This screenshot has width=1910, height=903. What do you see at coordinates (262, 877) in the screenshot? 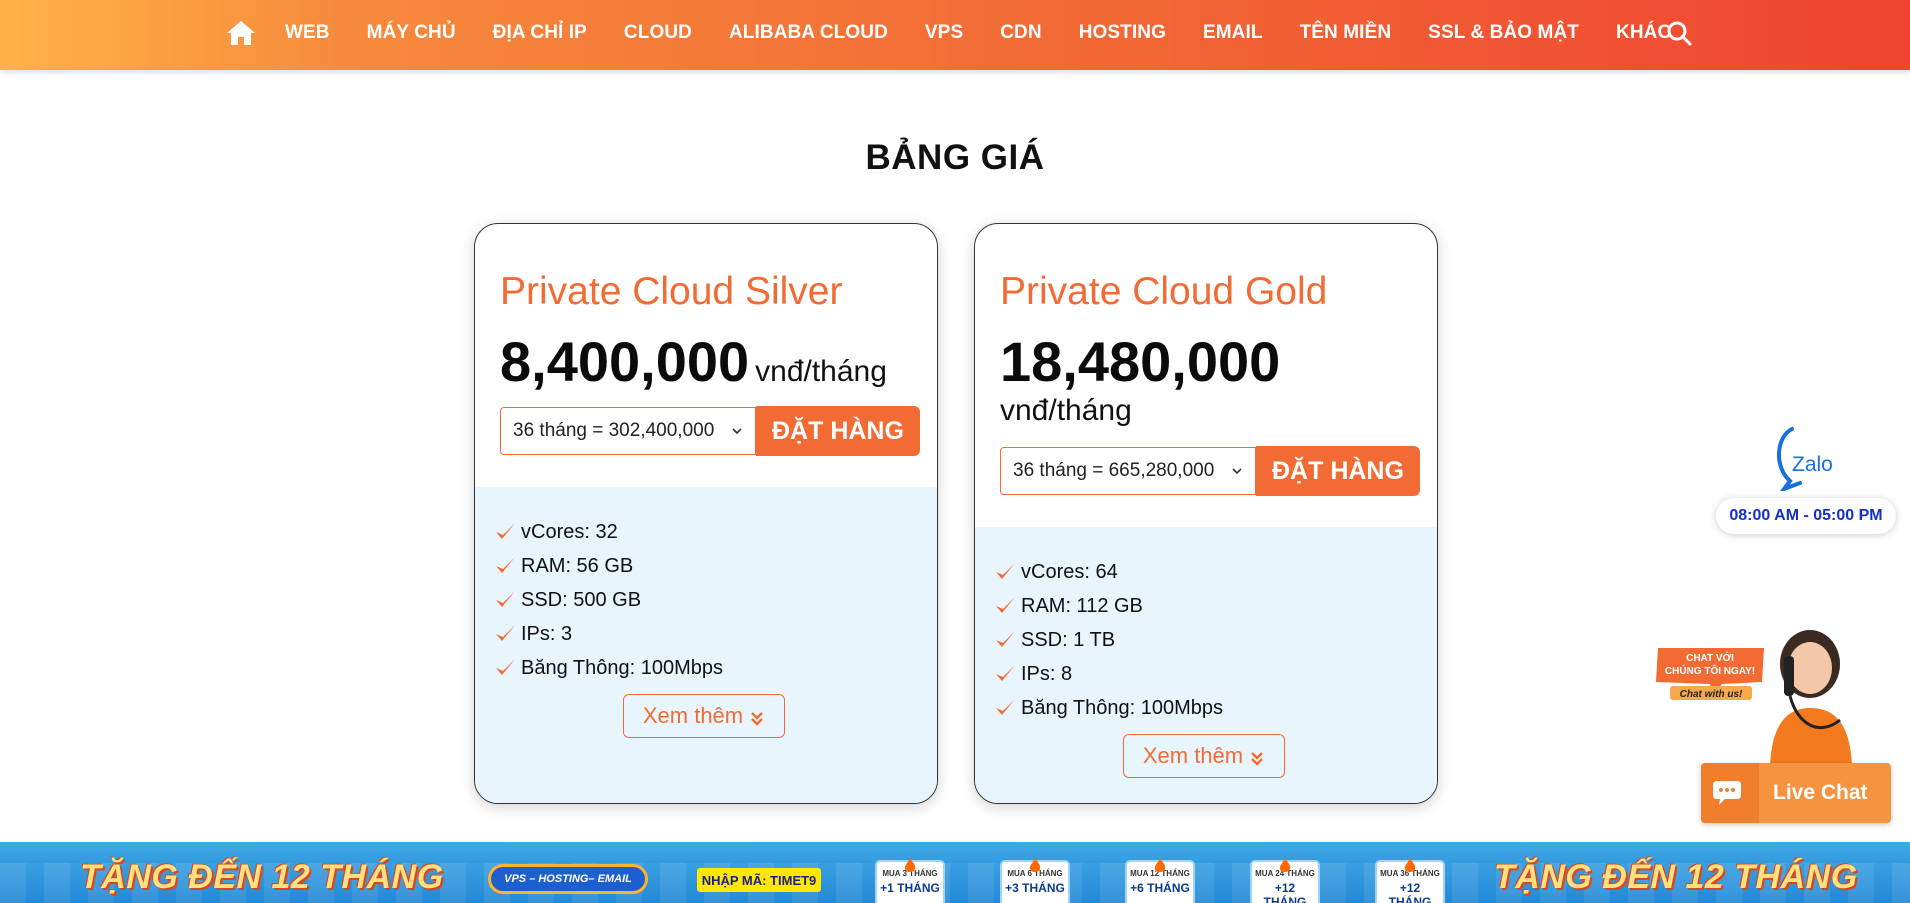
I see `banner-headline-left: TẶNG ĐẾN 12 THÁNG` at bounding box center [262, 877].